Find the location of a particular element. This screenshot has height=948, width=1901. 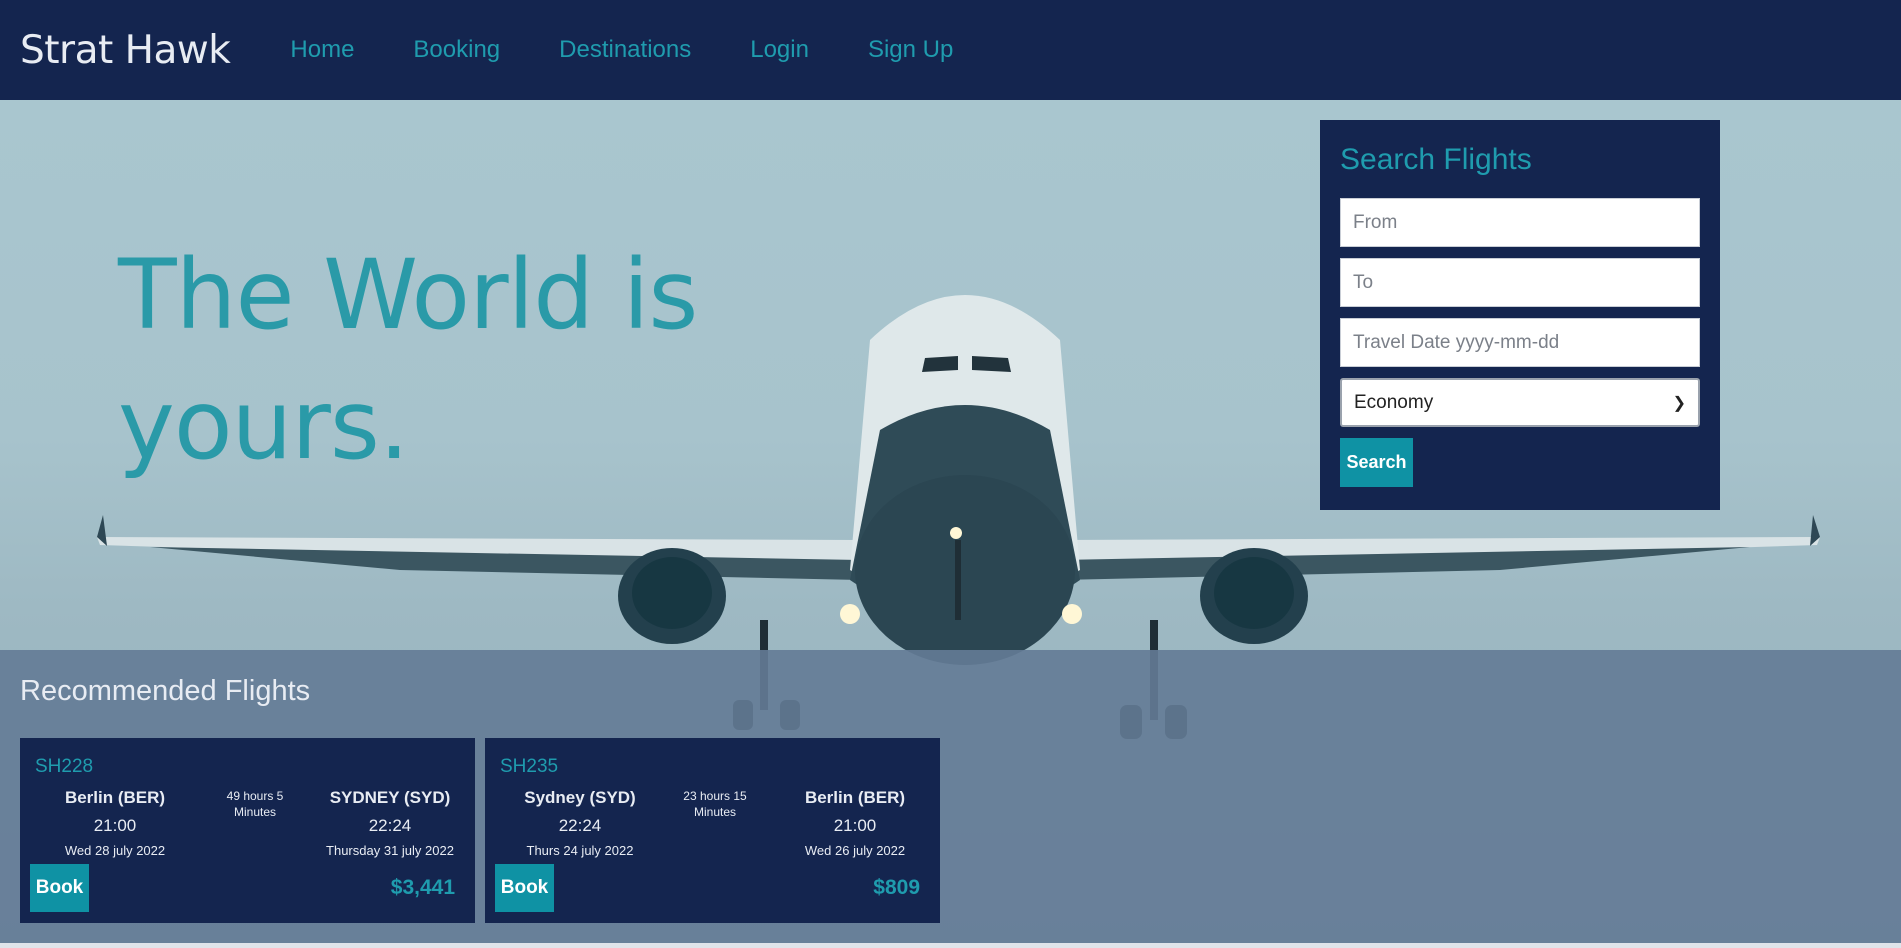

flight-arrival: Berlin (BER) 21:00 Wed 26 july 2022 is located at coordinates (855, 823).